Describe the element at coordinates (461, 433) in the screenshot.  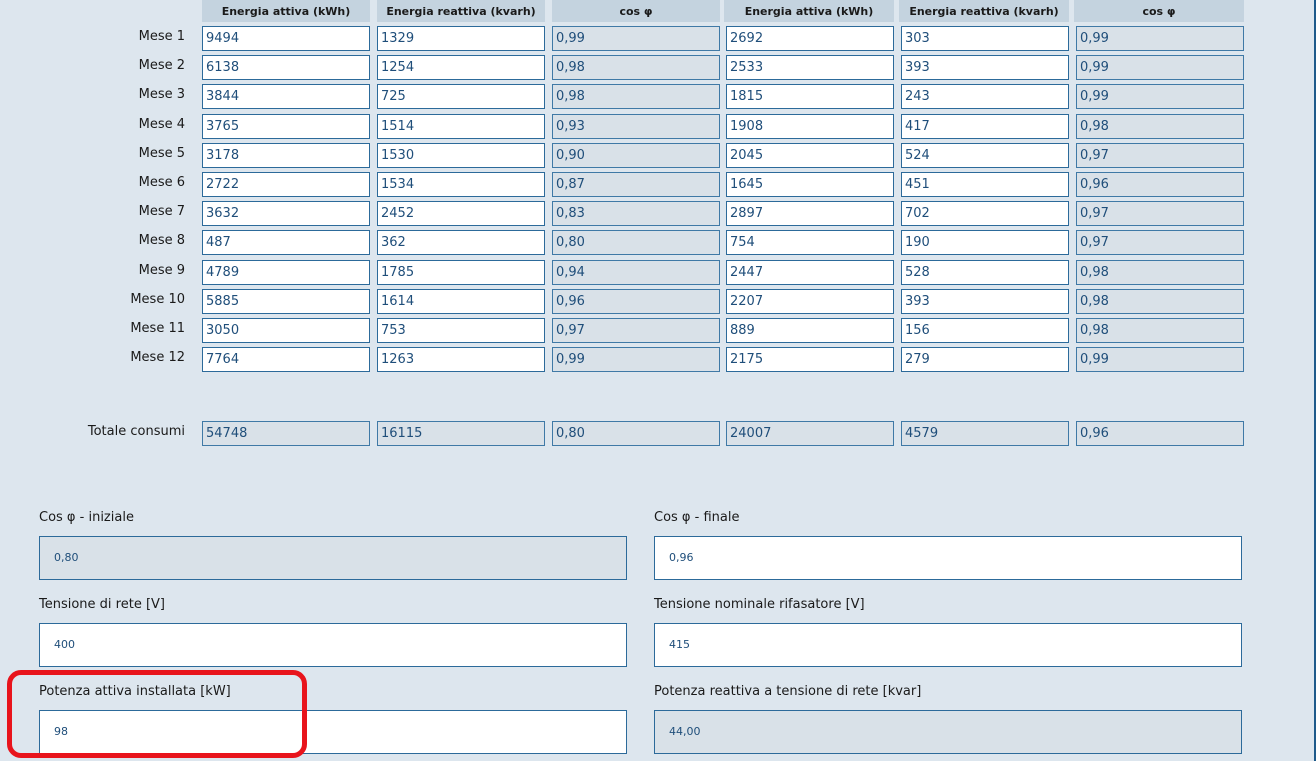
I see `total-energy-reactive-cell: 16115` at that location.